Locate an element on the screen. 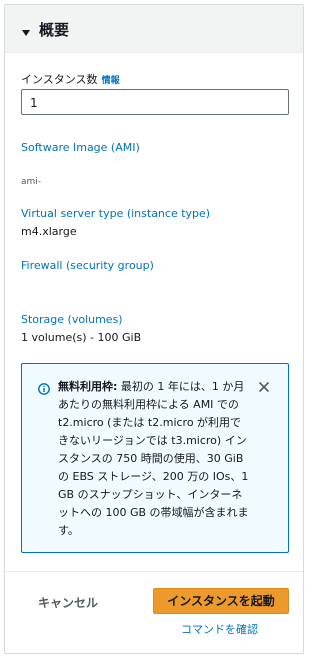  software-image-link: Software Image (AMI) is located at coordinates (80, 147).